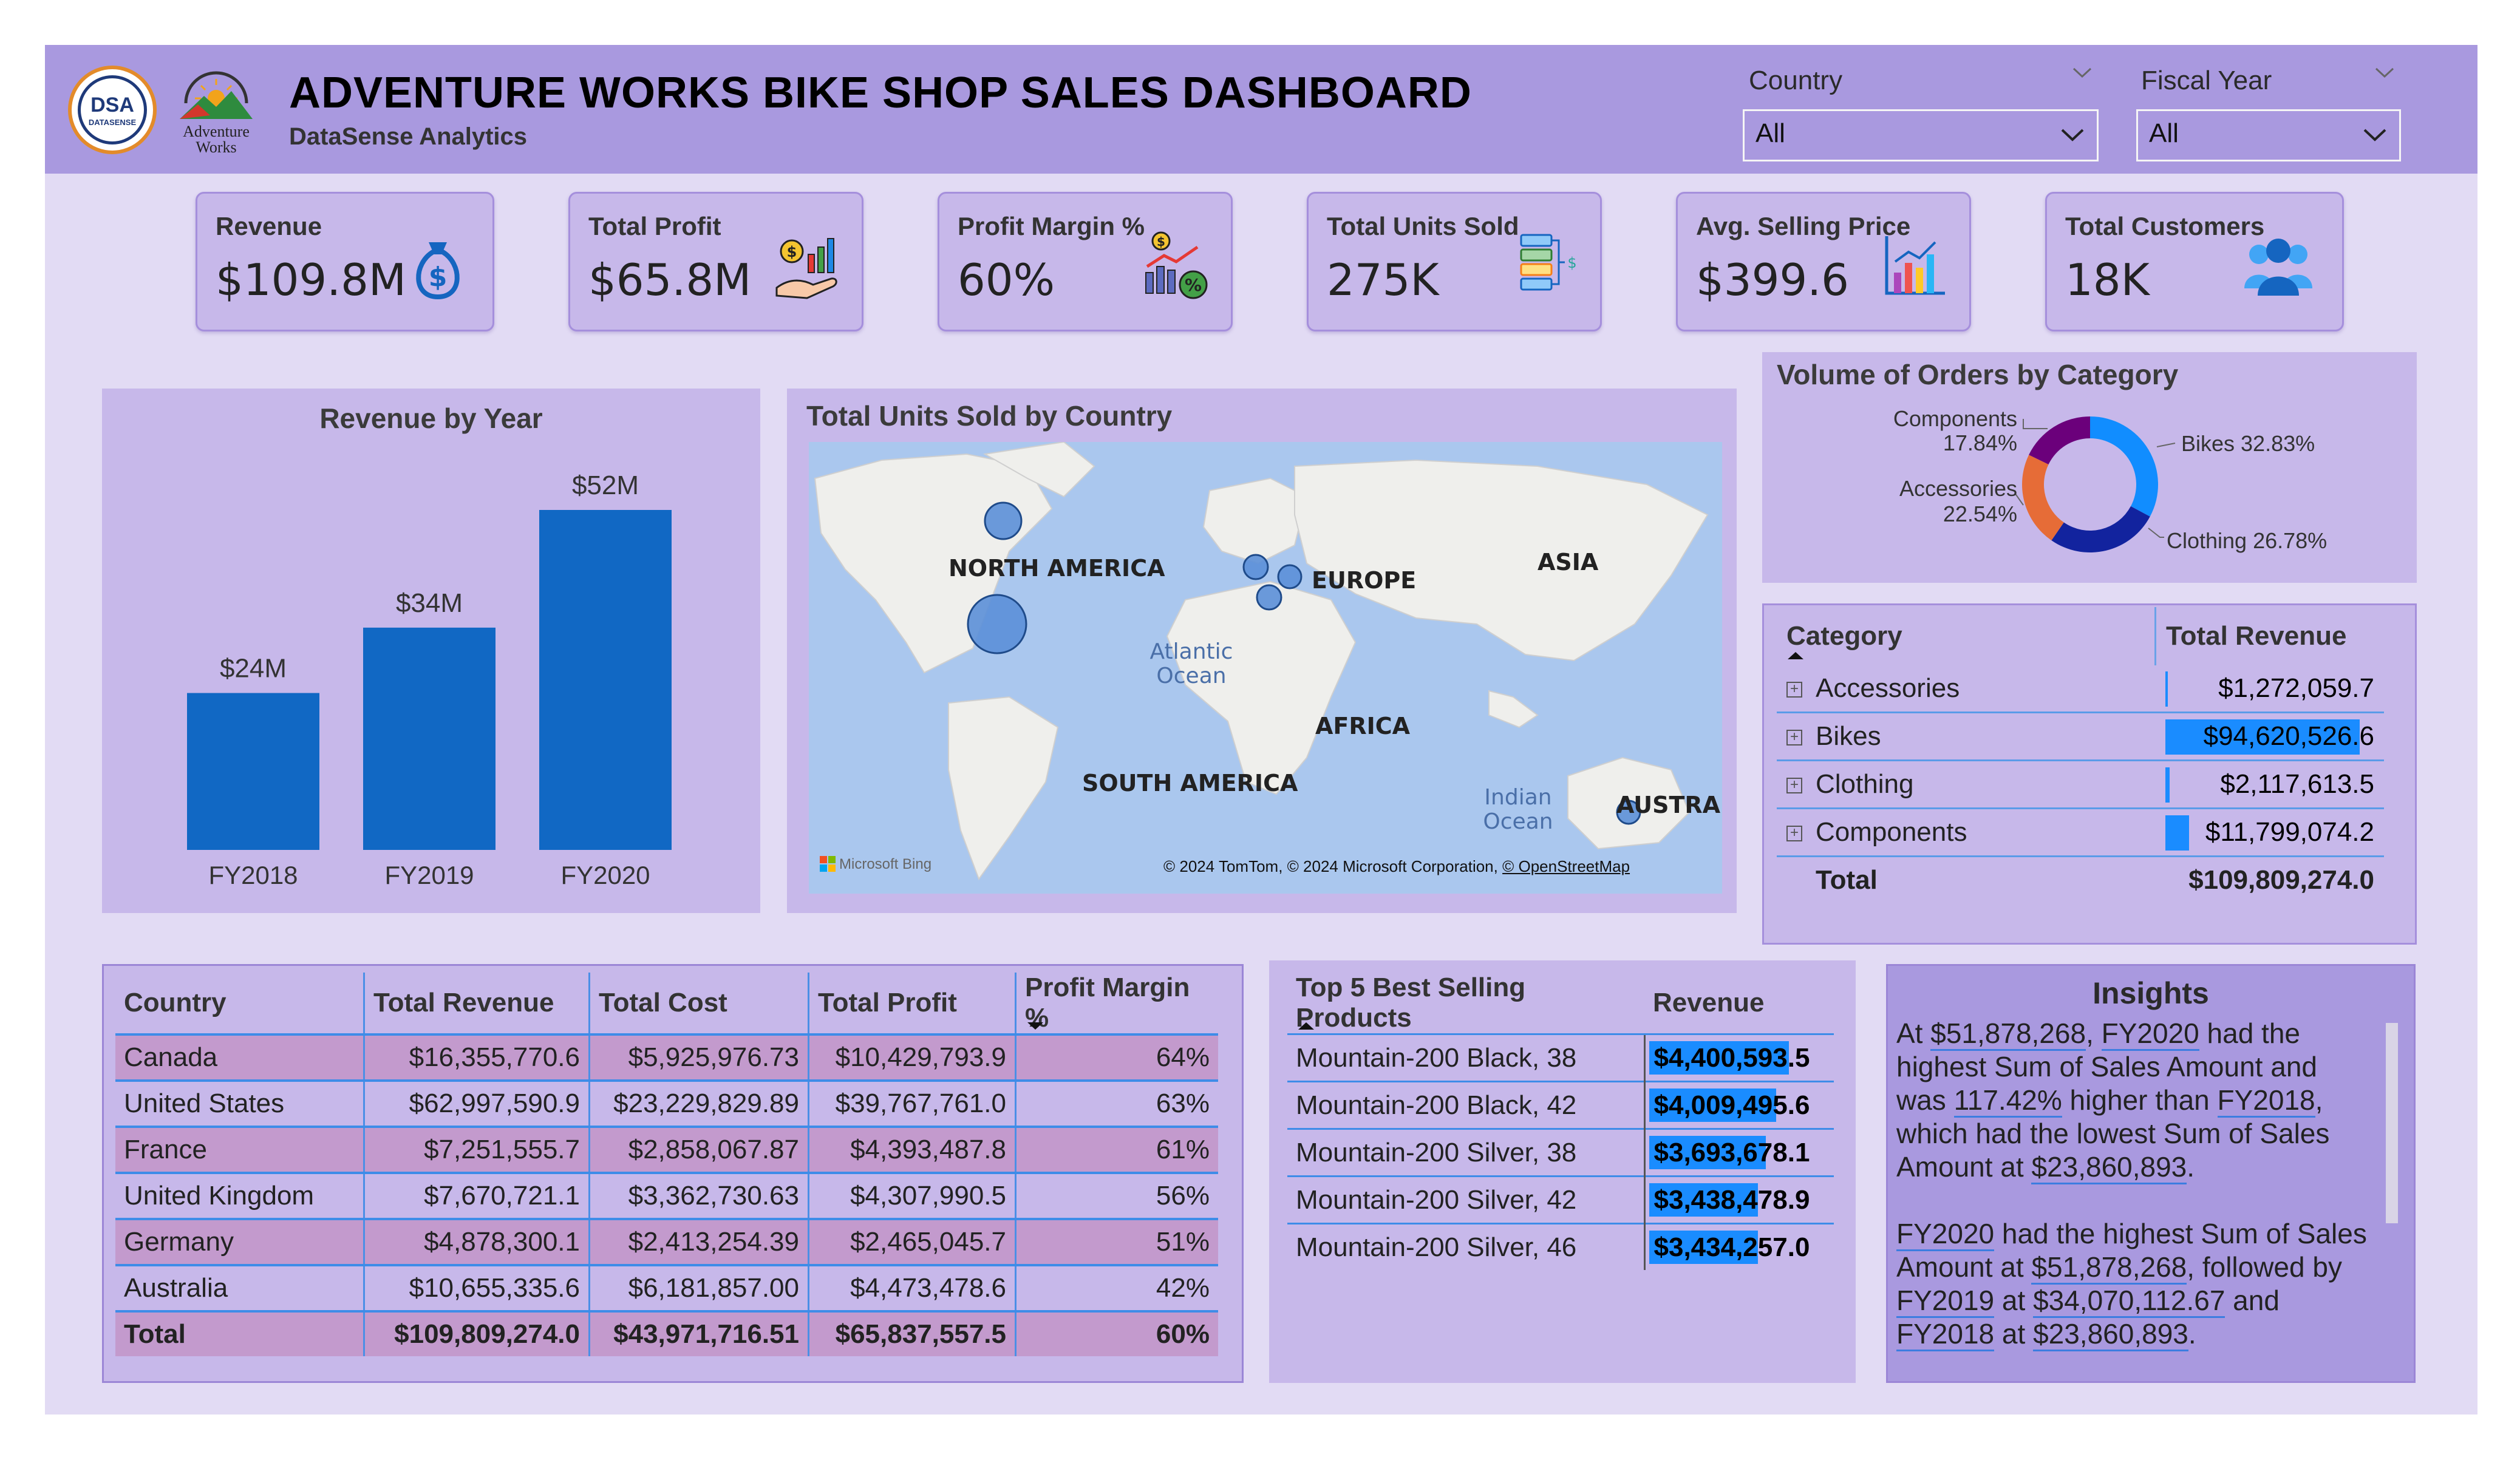  What do you see at coordinates (1306, 1026) in the screenshot?
I see `sort-asc-icon` at bounding box center [1306, 1026].